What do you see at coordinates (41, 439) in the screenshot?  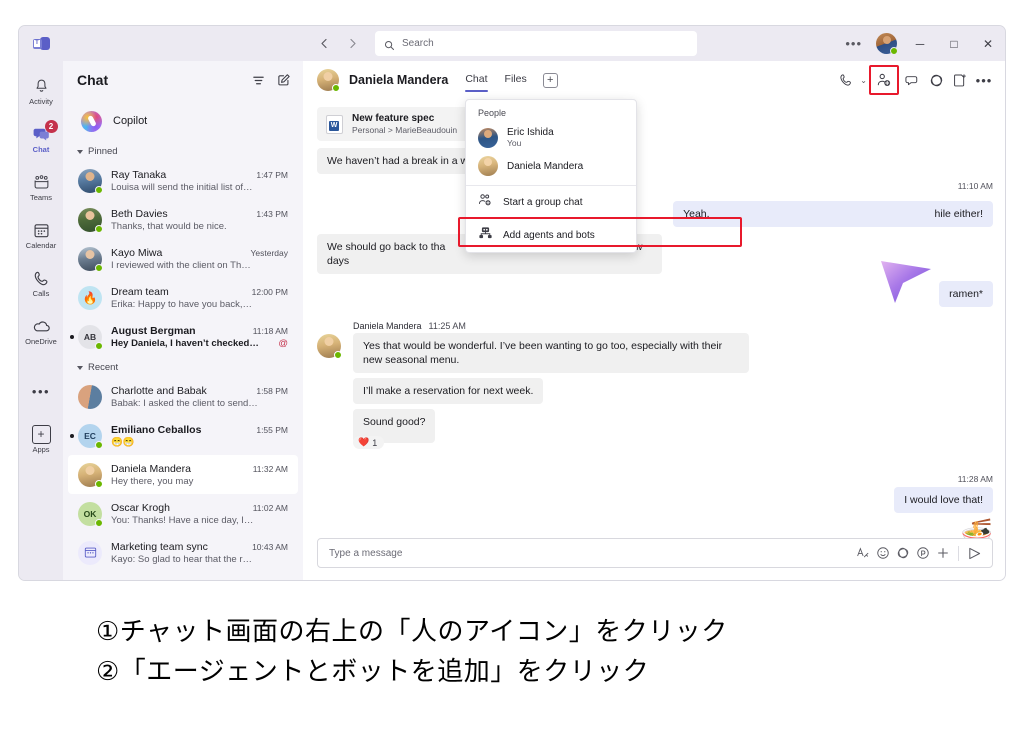 I see `rail-item-apps: + Apps` at bounding box center [41, 439].